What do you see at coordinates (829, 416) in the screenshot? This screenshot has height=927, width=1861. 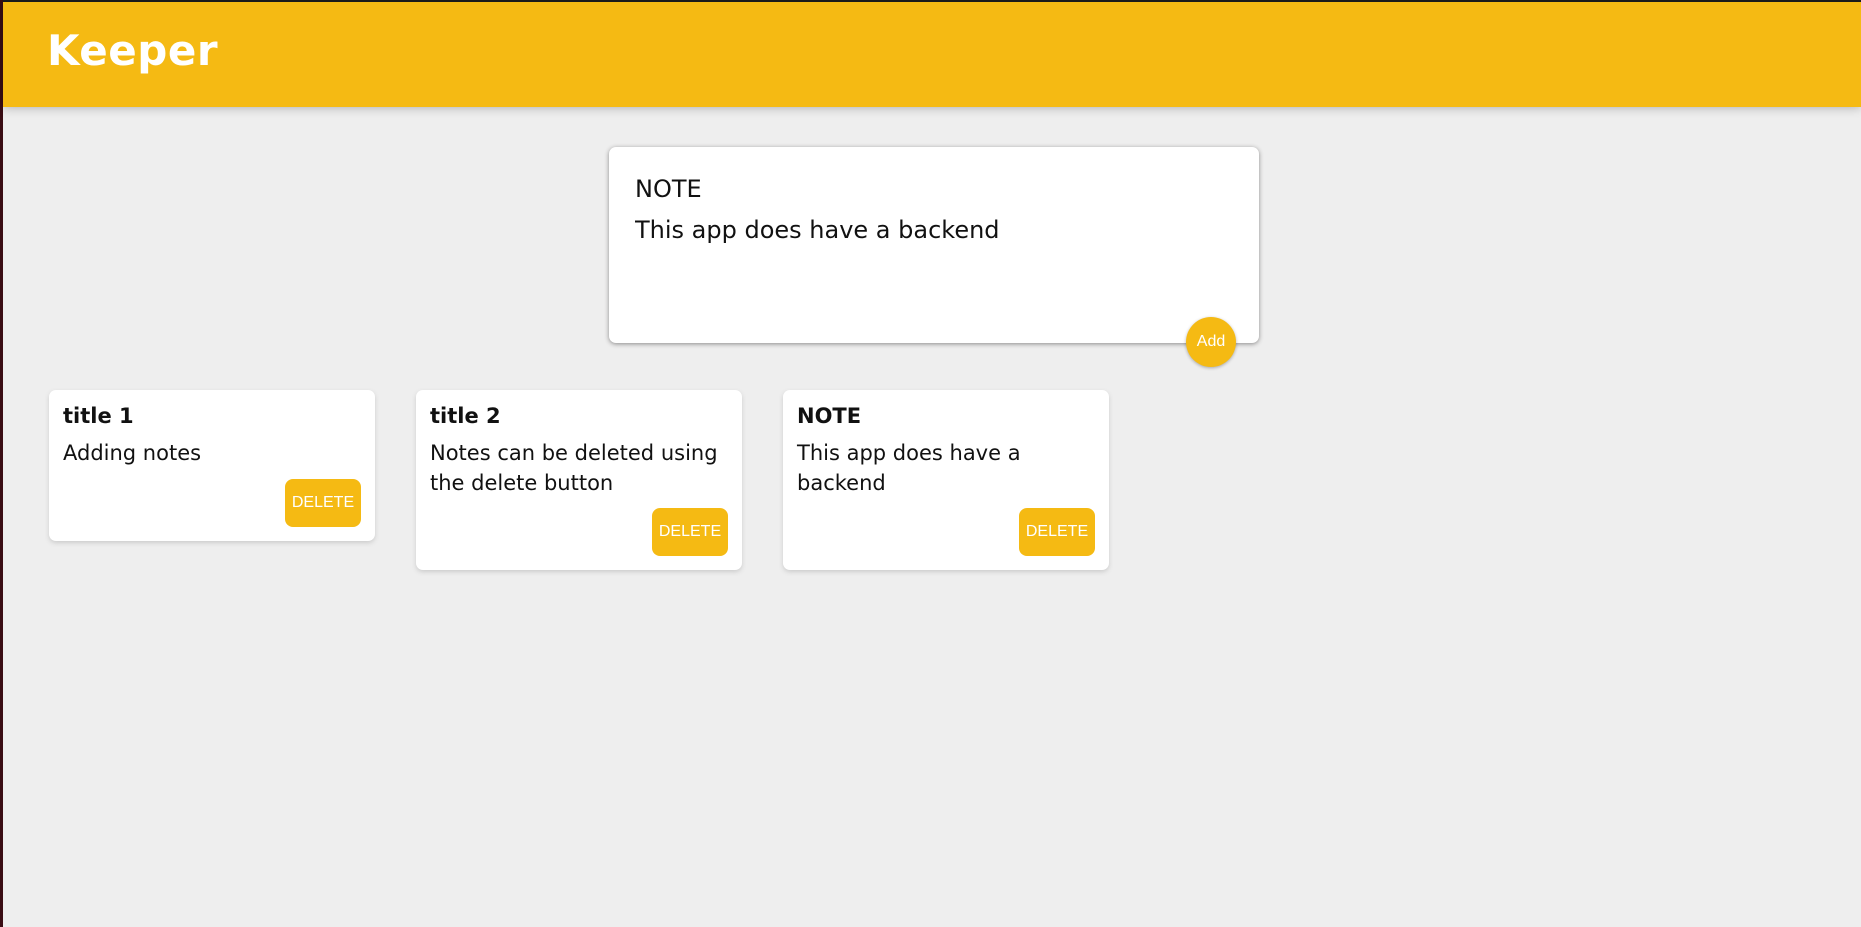 I see `note-title: NOTE` at bounding box center [829, 416].